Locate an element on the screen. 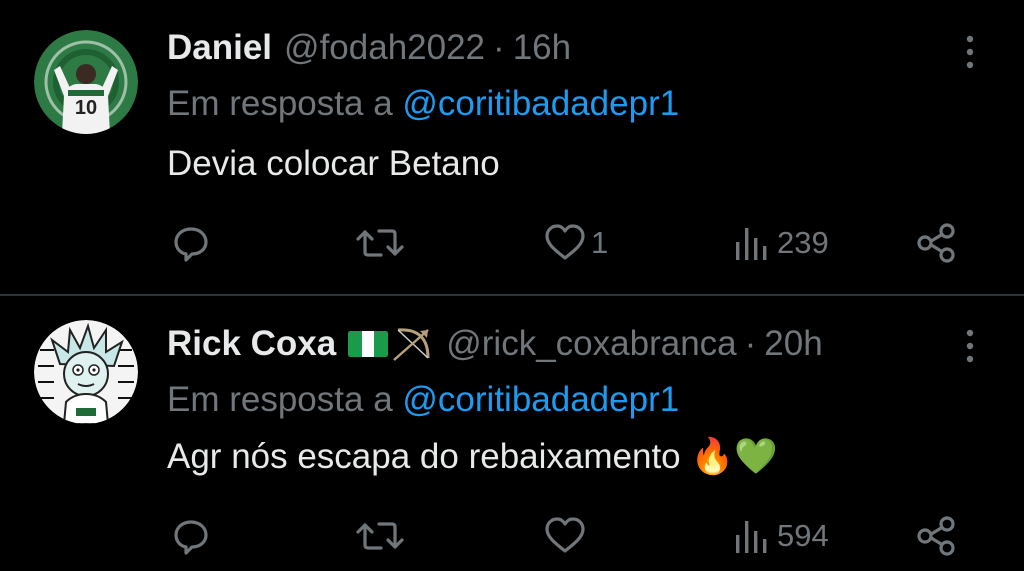  avatar-image is located at coordinates (86, 372).